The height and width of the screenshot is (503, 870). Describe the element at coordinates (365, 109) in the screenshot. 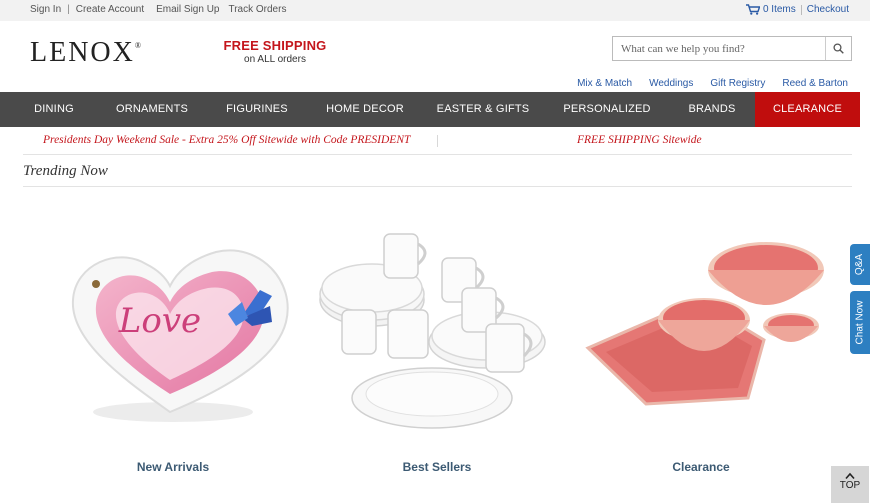

I see `nav-home-decor: HOME DECOR` at that location.